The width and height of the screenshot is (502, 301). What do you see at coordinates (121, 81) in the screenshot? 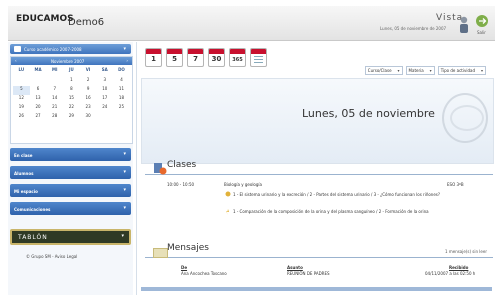
I see `calendar-day: 4` at bounding box center [121, 81].